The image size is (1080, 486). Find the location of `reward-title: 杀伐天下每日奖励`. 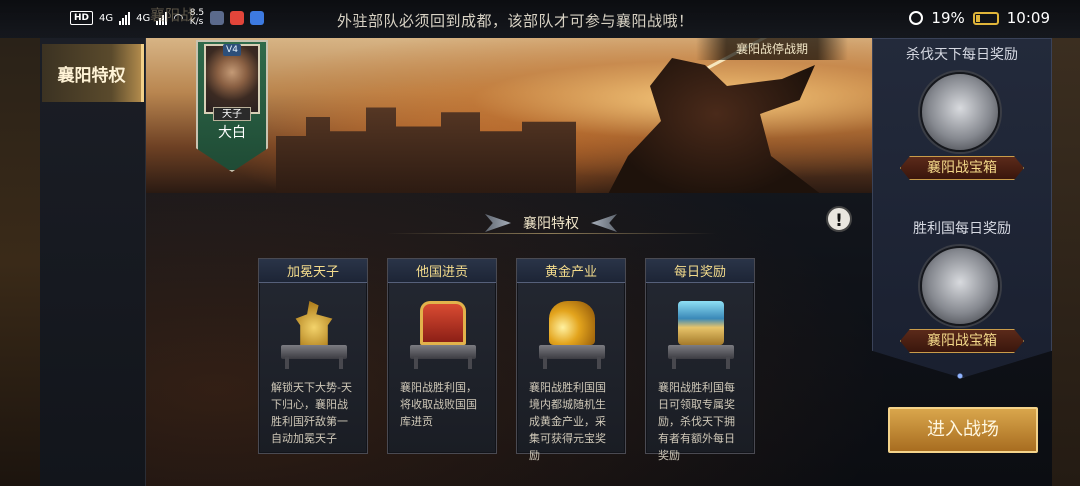

reward-title: 杀伐天下每日奖励 is located at coordinates (962, 55).